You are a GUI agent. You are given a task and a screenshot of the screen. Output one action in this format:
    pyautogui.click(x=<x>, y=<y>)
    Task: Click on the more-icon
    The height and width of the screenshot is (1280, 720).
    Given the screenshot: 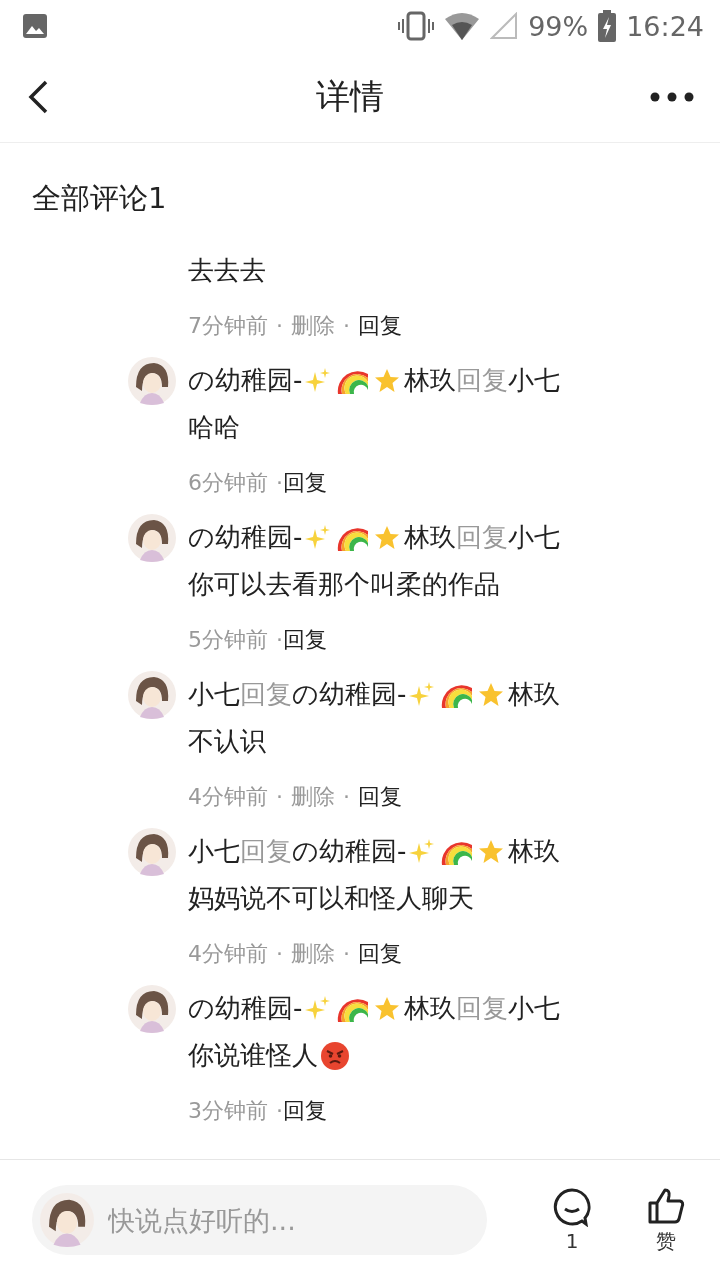 What is the action you would take?
    pyautogui.click(x=672, y=97)
    